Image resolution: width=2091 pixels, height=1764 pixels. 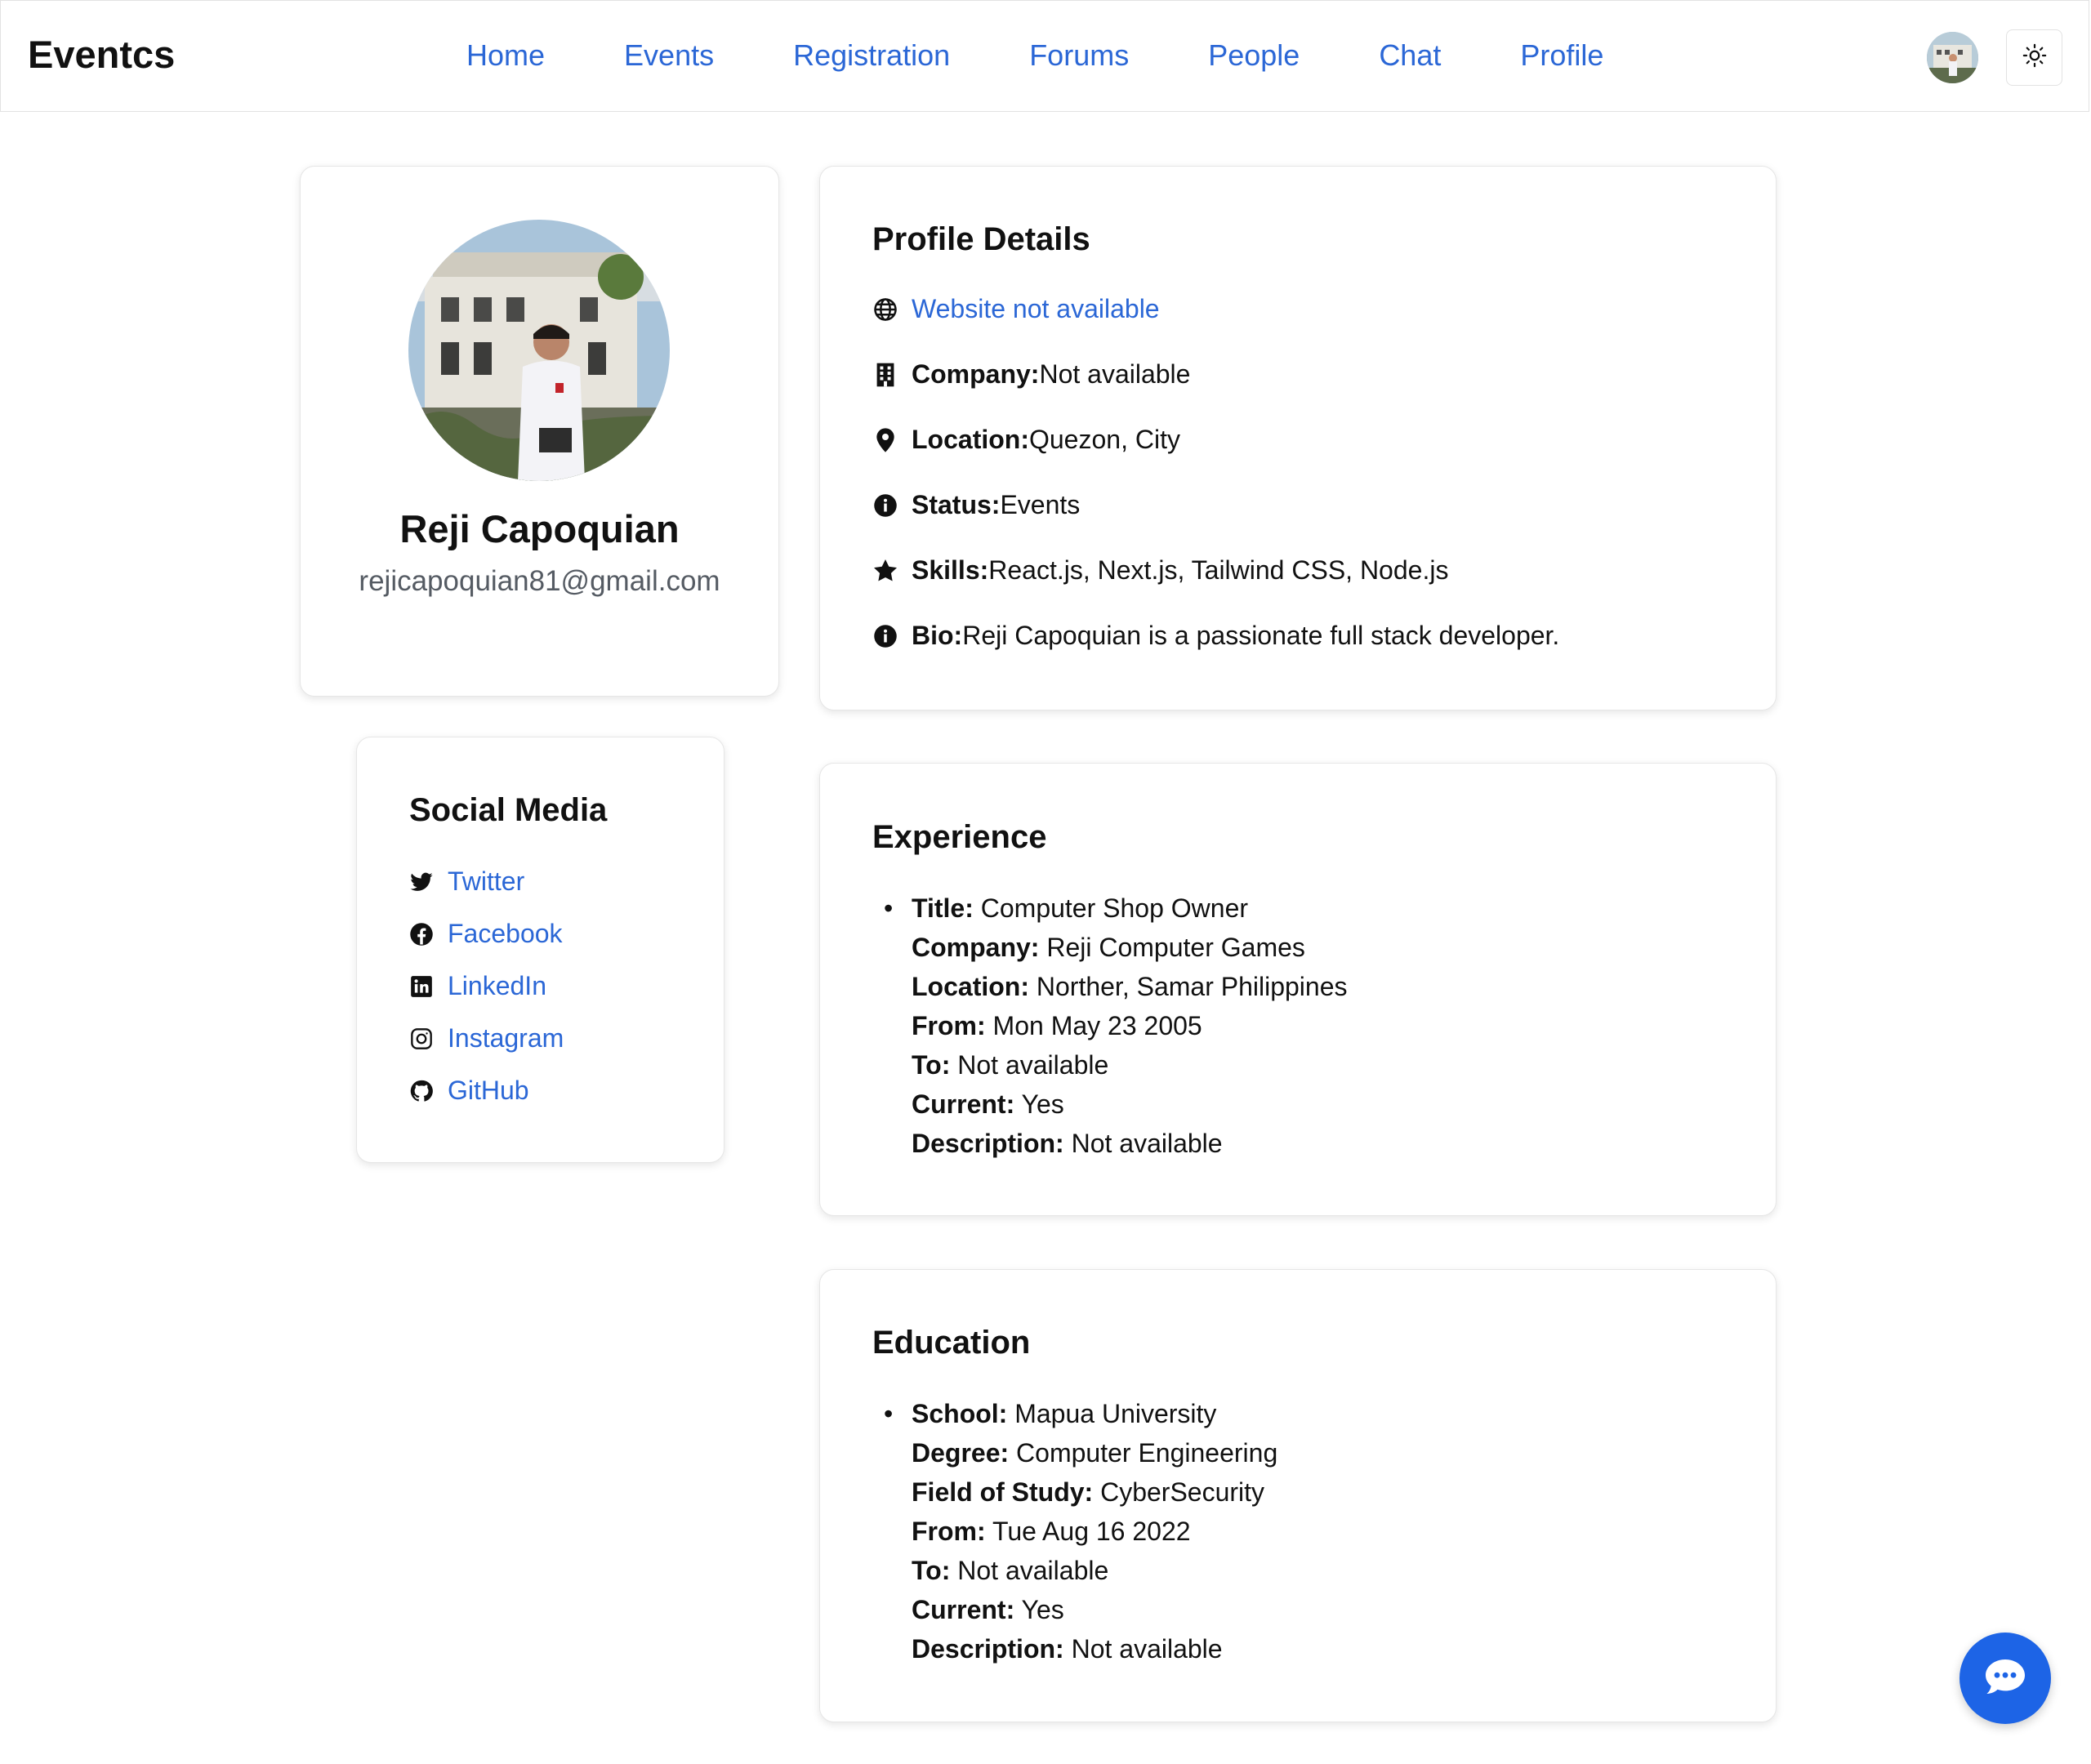 I want to click on chat-fab-button, so click(x=2005, y=1678).